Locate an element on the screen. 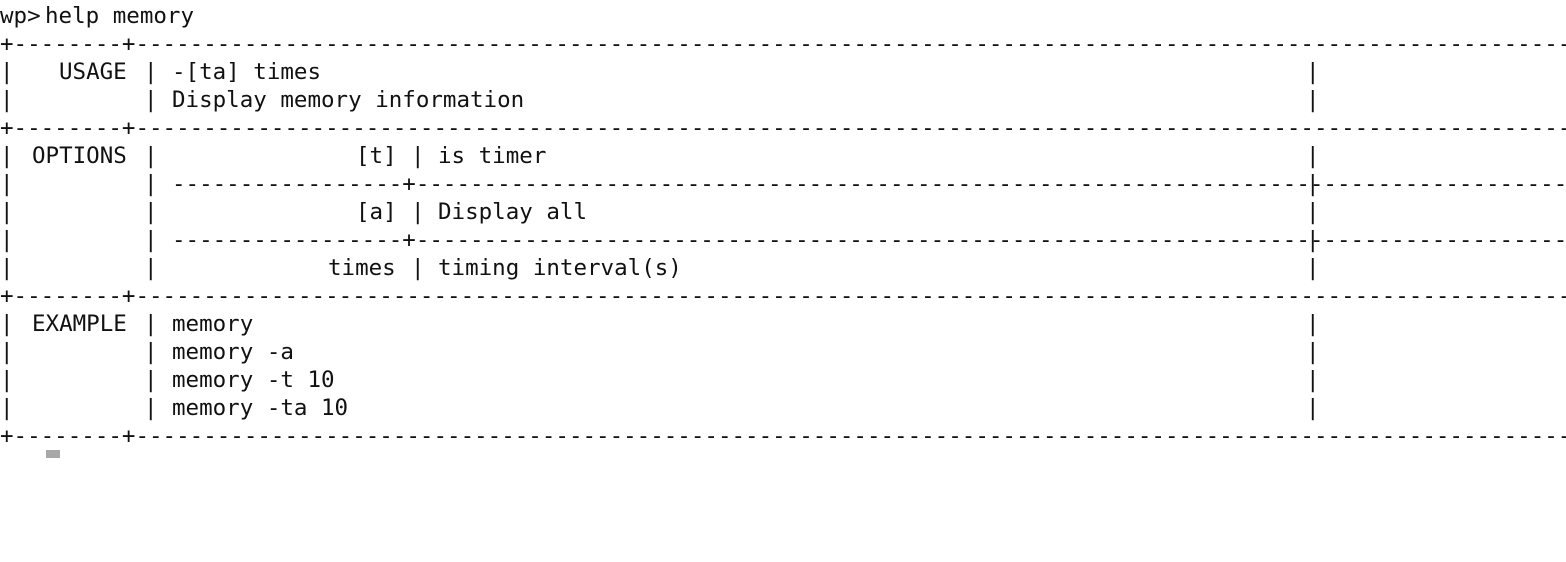 Image resolution: width=1566 pixels, height=562 pixels. option-description: timing interval(s) is located at coordinates (560, 268).